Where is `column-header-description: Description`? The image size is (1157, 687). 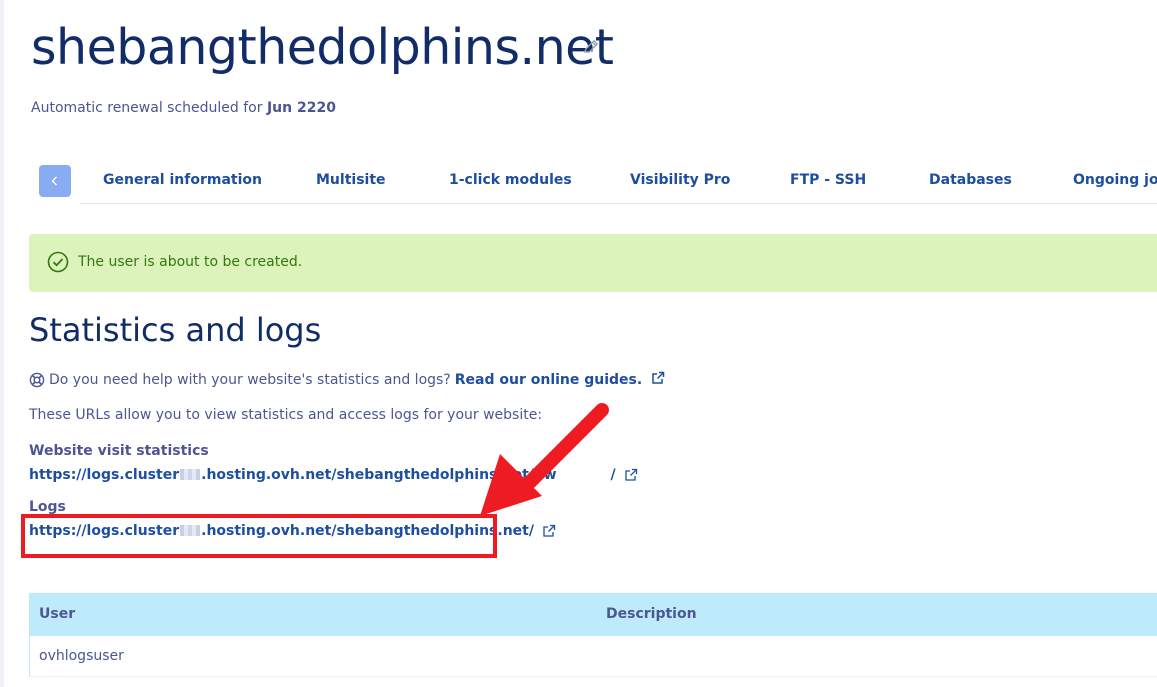
column-header-description: Description is located at coordinates (651, 614).